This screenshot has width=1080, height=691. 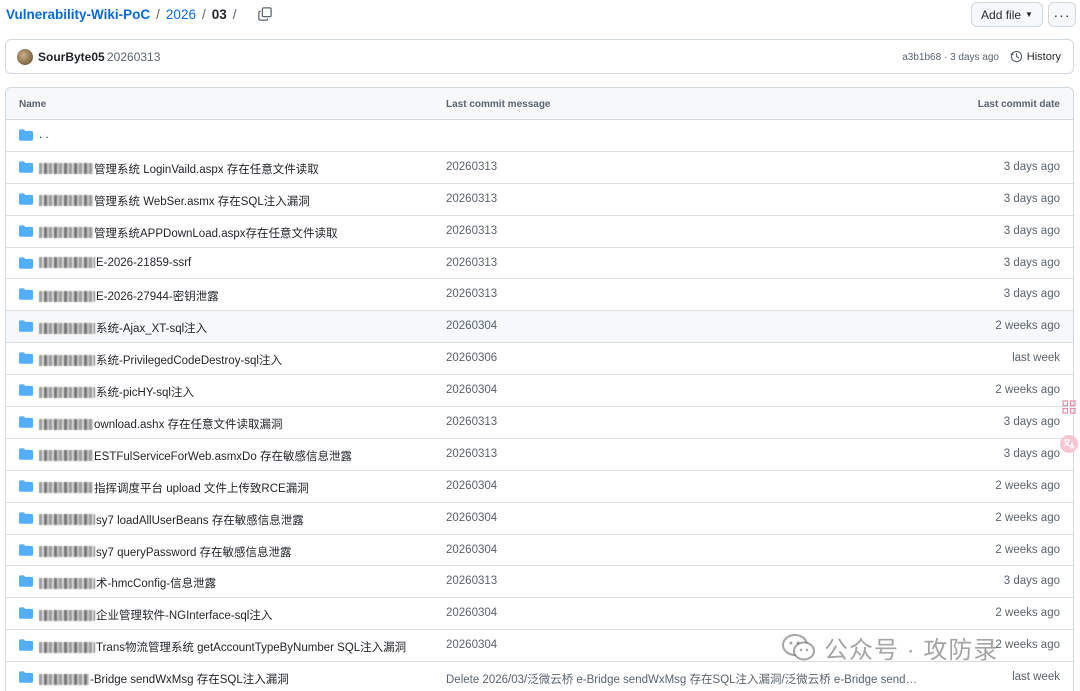 What do you see at coordinates (115, 263) in the screenshot?
I see `folder-name-link: E-2026-21859-ssrf` at bounding box center [115, 263].